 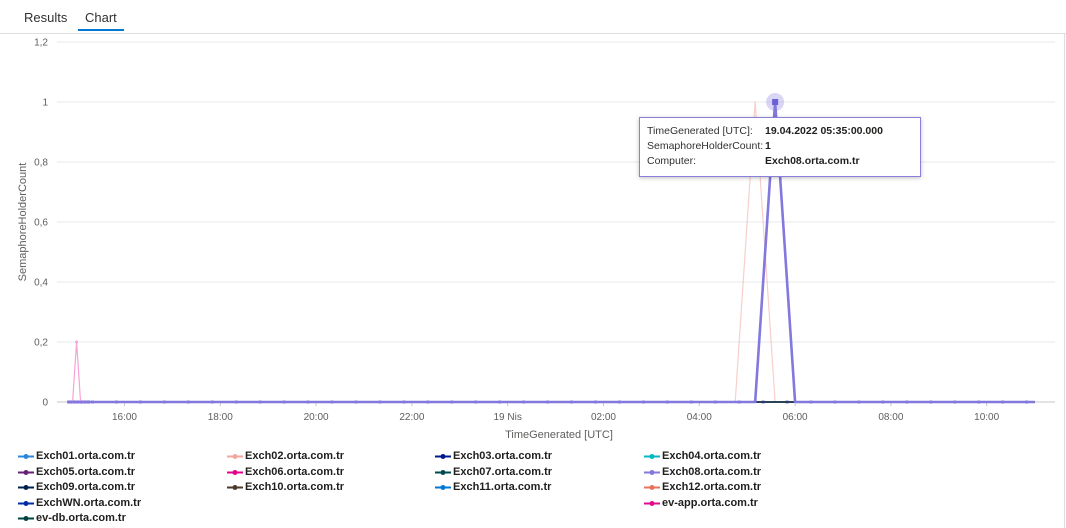 What do you see at coordinates (89, 502) in the screenshot?
I see `legend-label: ExchWN.orta.com.tr` at bounding box center [89, 502].